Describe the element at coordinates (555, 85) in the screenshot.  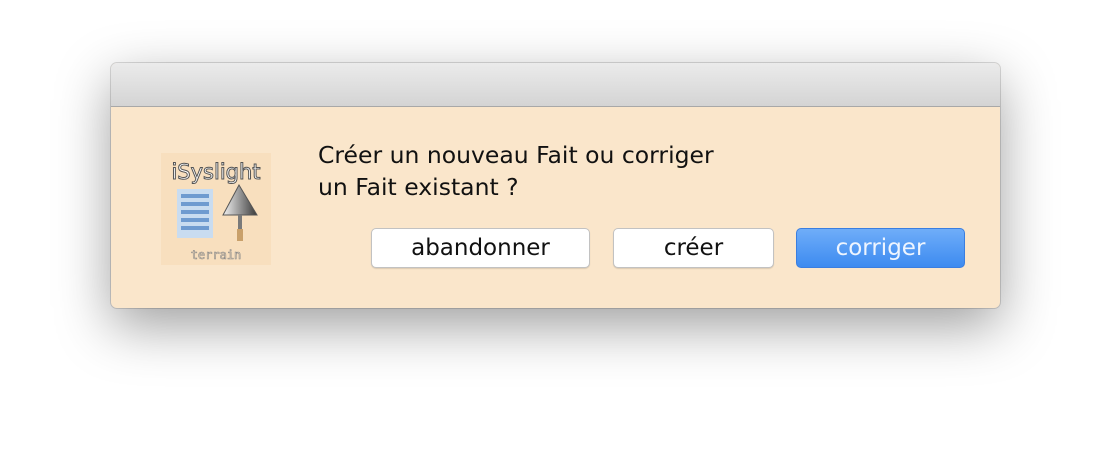
I see `title-bar` at that location.